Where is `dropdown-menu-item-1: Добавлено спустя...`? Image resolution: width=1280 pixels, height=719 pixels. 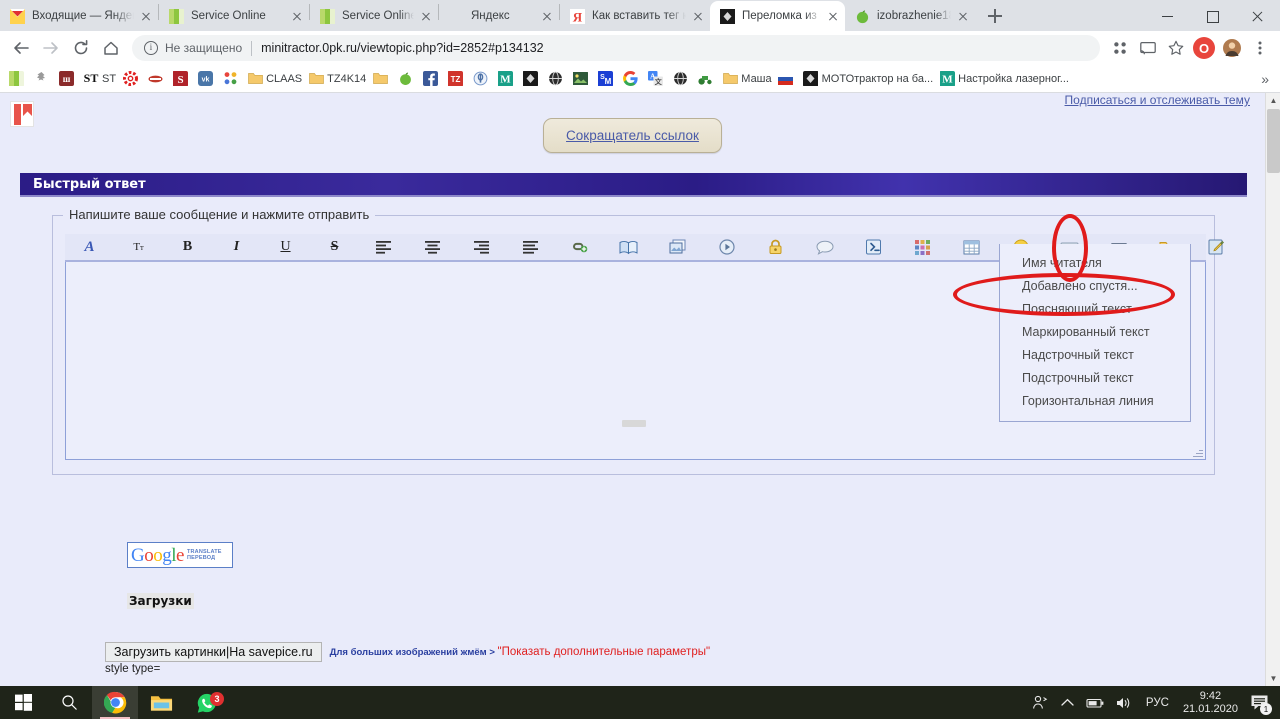 dropdown-menu-item-1: Добавлено спустя... is located at coordinates (1095, 286).